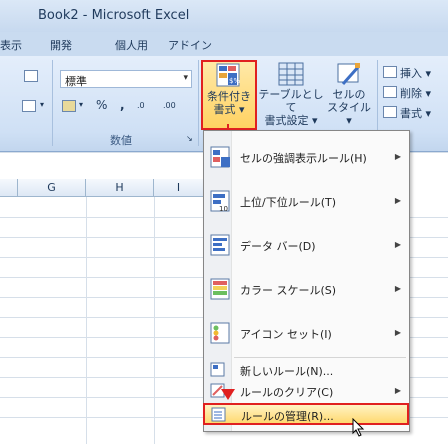  What do you see at coordinates (169, 105) in the screenshot?
I see `decrease-decimal-icon: .00` at bounding box center [169, 105].